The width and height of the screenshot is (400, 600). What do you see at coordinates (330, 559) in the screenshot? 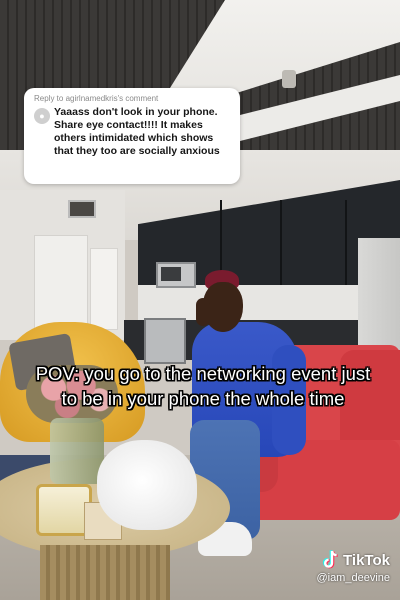
I see `tiktok-note-icon` at bounding box center [330, 559].